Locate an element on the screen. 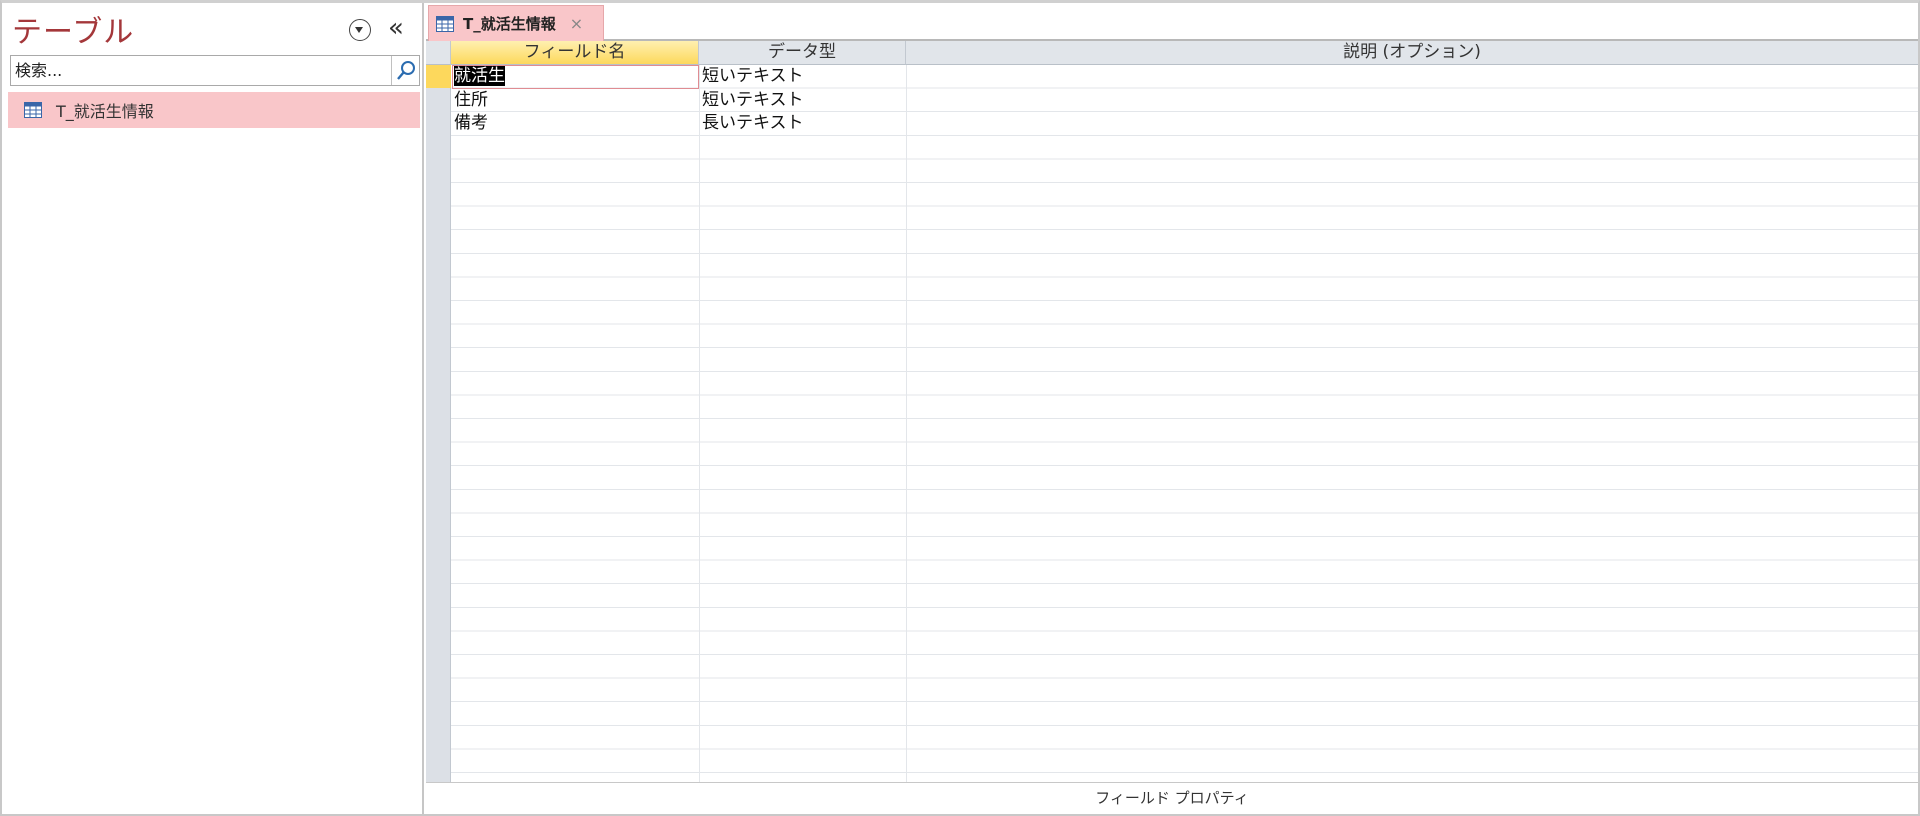 The image size is (1920, 816). field-properties-bar: フィールド プロパティ is located at coordinates (1172, 798).